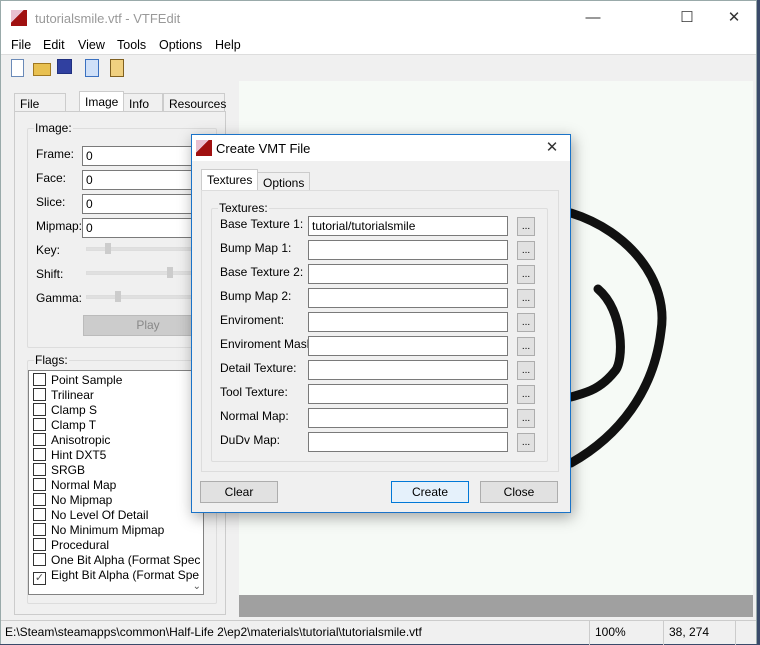  What do you see at coordinates (131, 45) in the screenshot?
I see `menu-tools: Tools` at bounding box center [131, 45].